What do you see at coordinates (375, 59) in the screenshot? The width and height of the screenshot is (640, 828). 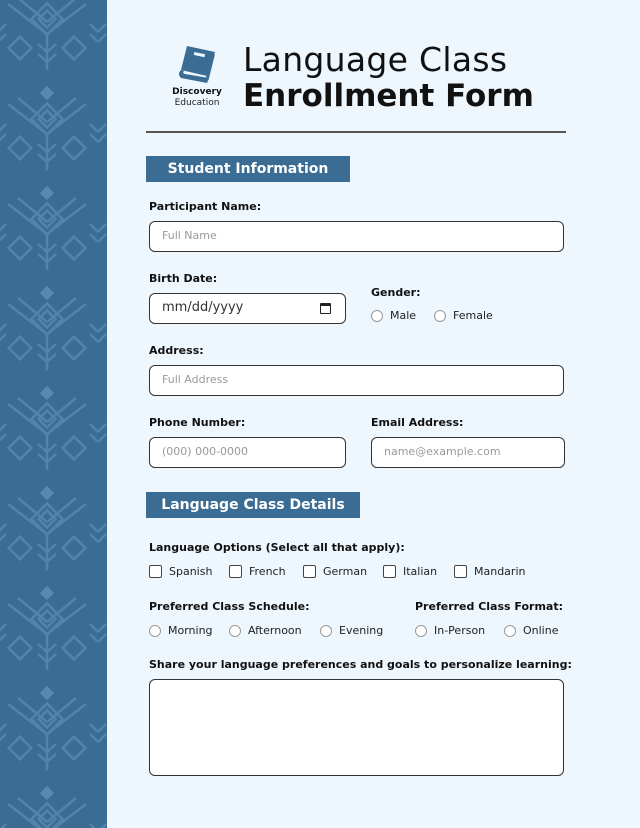 I see `page-title-line1: Language Class` at bounding box center [375, 59].